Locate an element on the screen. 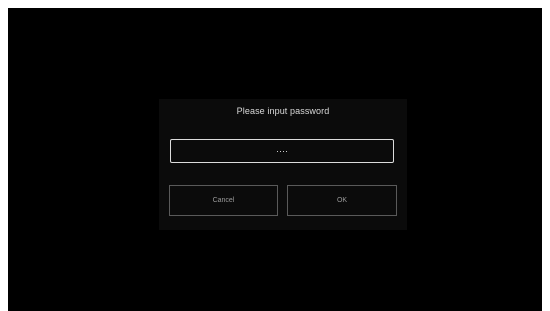 Image resolution: width=550 pixels, height=311 pixels. ok-button: OK is located at coordinates (342, 200).